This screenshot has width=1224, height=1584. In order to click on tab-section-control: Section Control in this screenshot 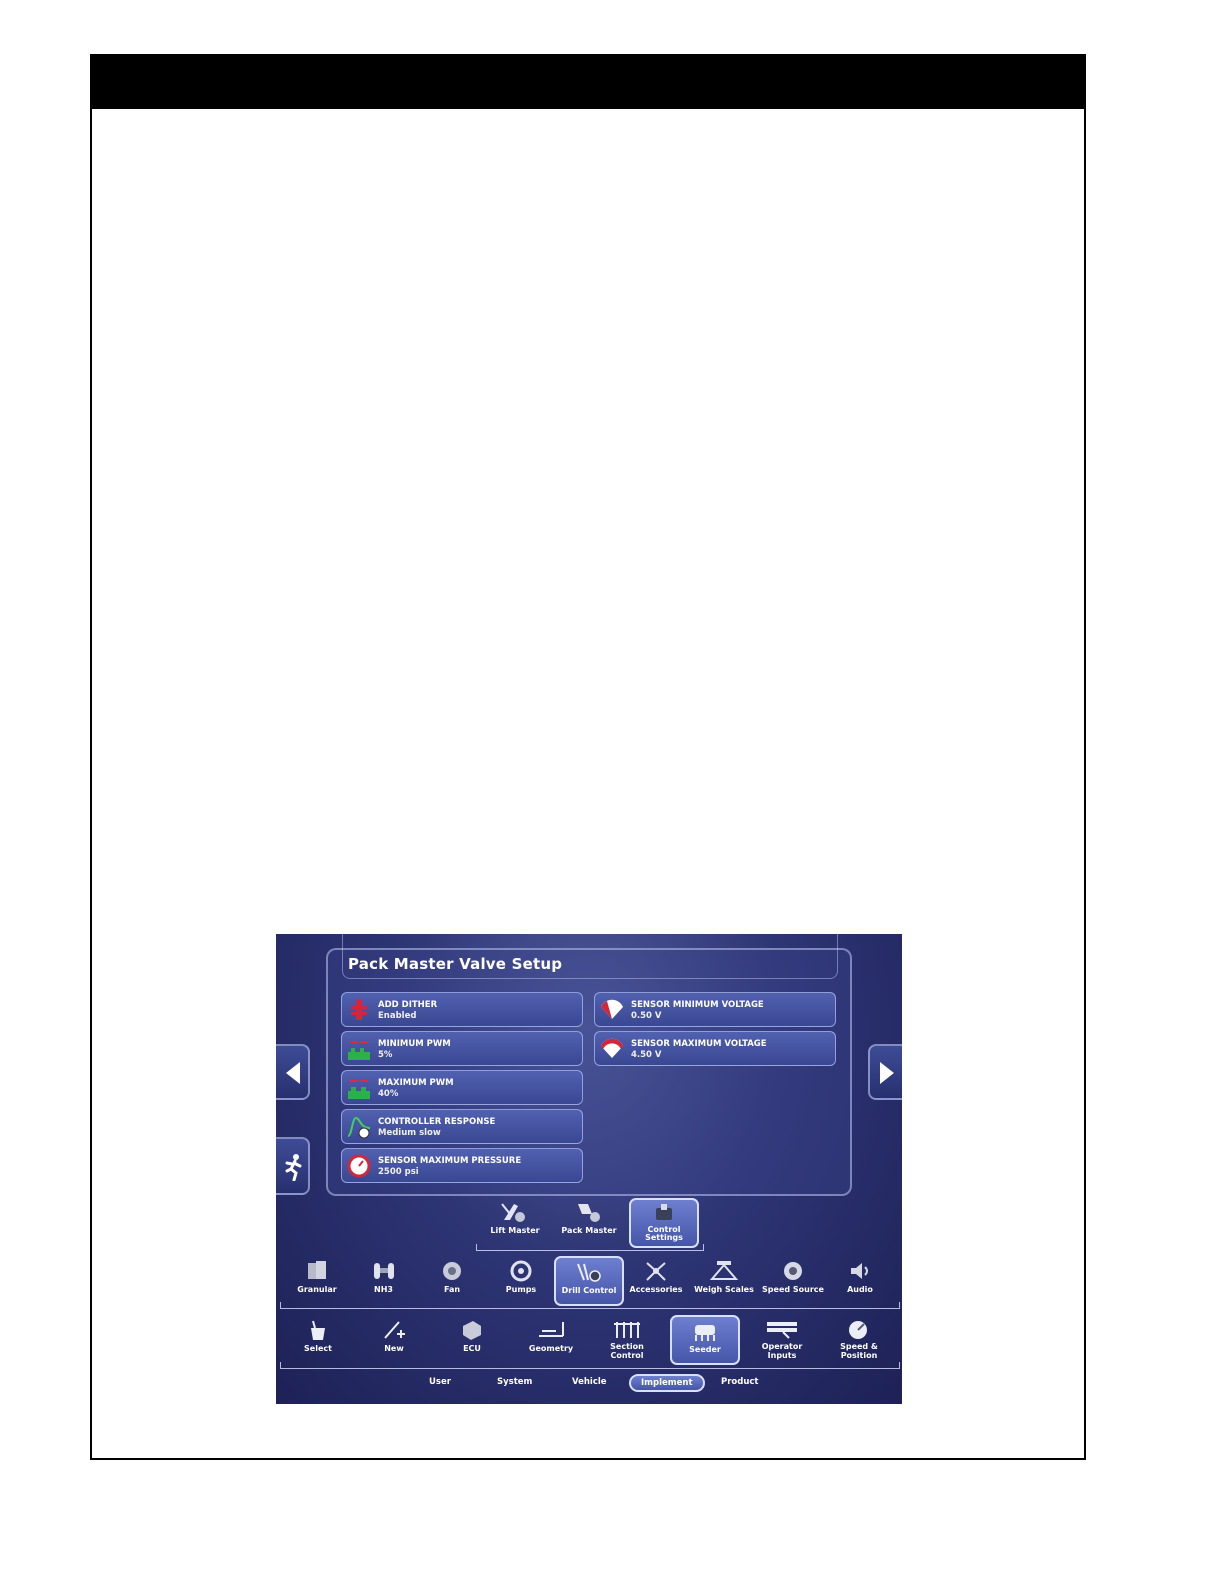, I will do `click(627, 1339)`.